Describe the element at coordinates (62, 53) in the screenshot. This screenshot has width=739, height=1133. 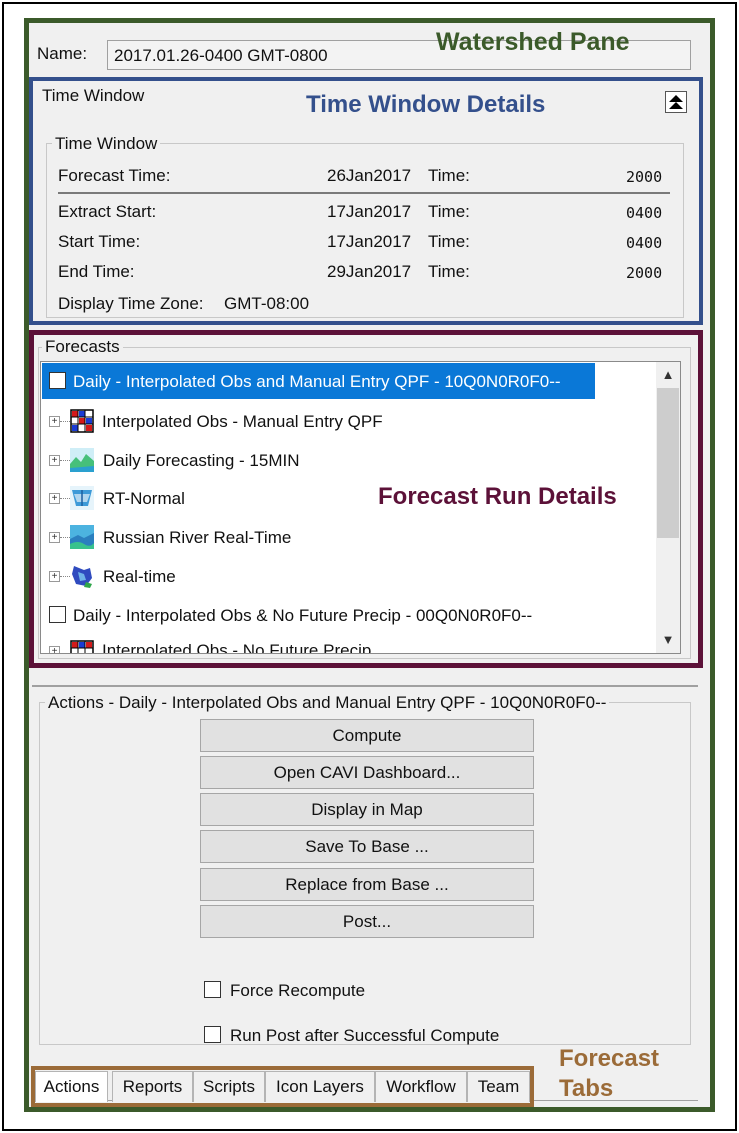
I see `name-label: Name:` at that location.